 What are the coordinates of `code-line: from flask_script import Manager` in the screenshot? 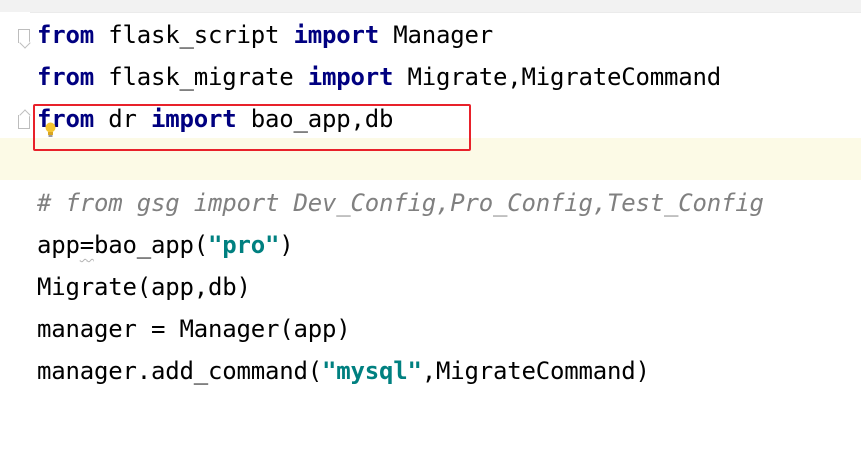 It's located at (449, 35).